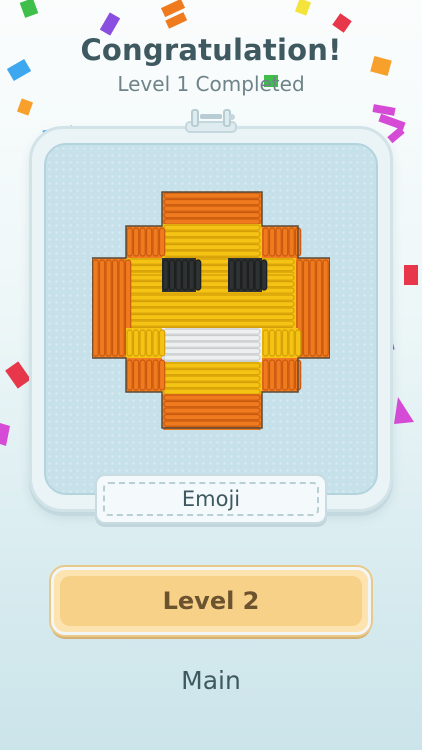 This screenshot has height=750, width=422. I want to click on next-level-button: Level 2, so click(211, 601).